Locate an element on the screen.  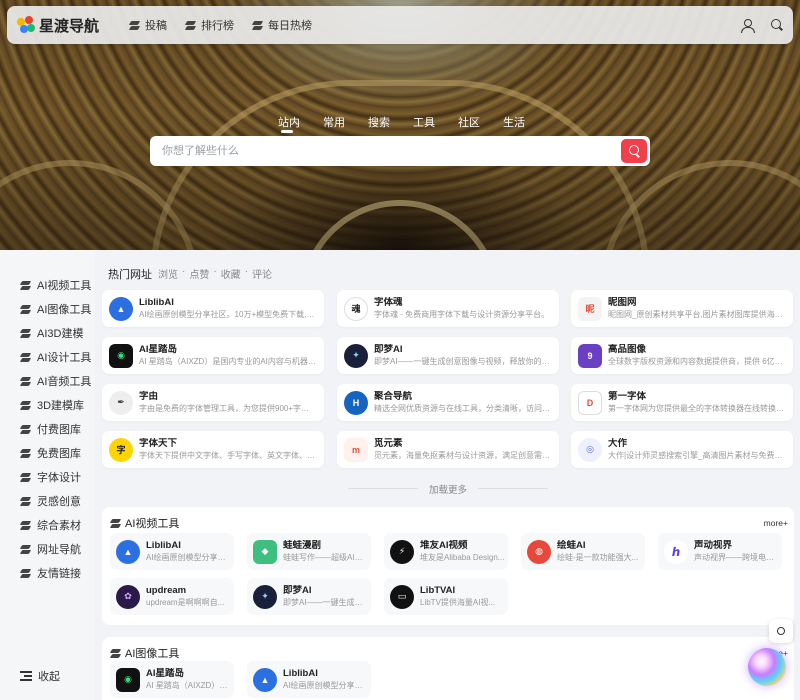
filter-favorites: 收藏 is located at coordinates (231, 273).